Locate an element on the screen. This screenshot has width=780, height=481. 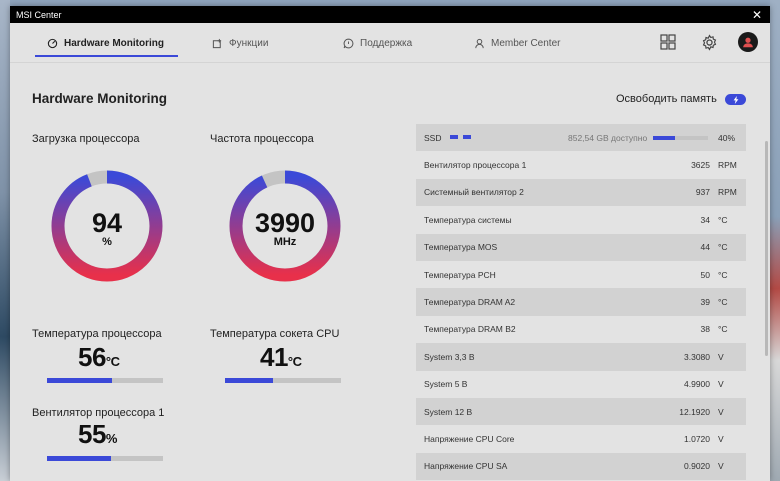
sensor-name: System 3,3 В is located at coordinates (449, 356).